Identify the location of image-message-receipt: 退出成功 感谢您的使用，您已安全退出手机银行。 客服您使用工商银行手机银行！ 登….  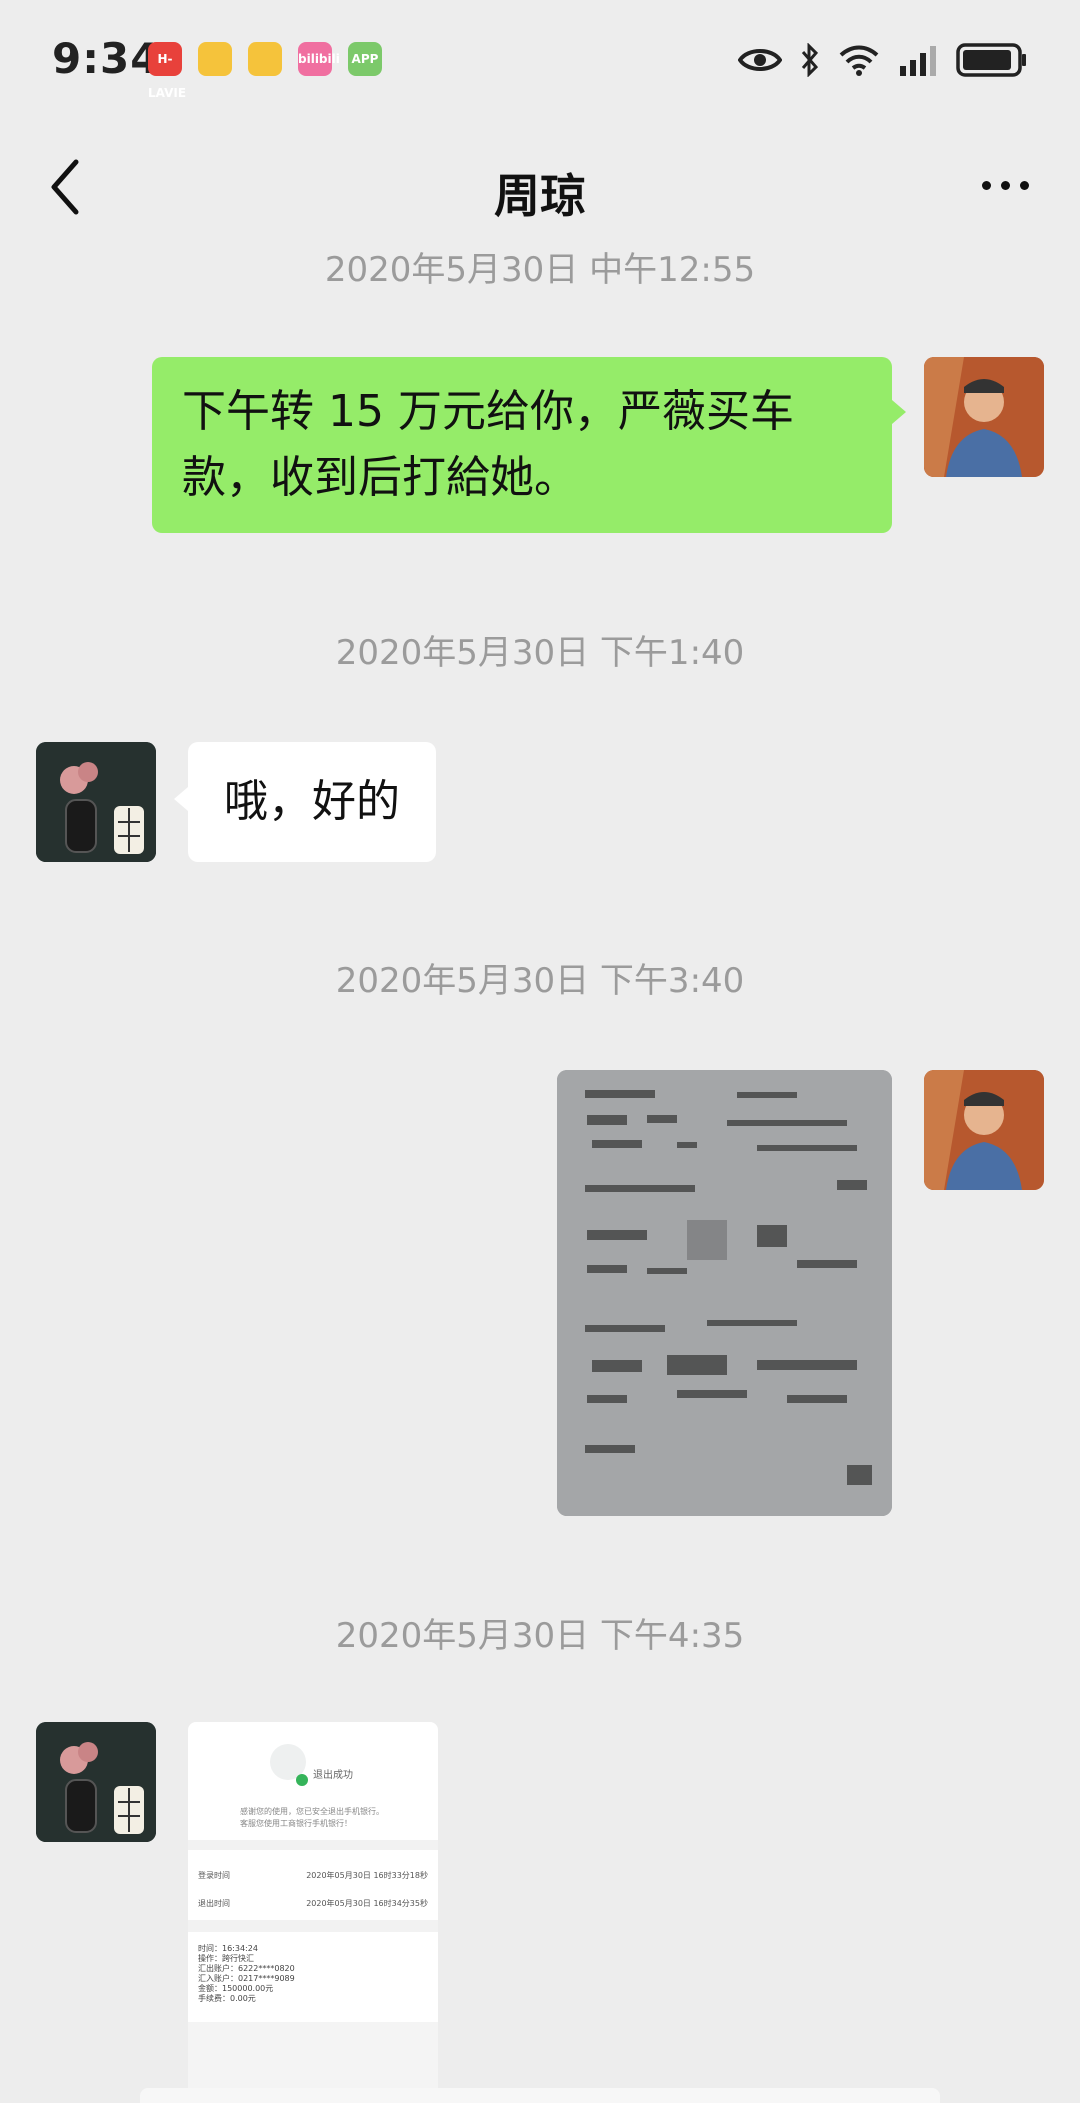
(313, 1912).